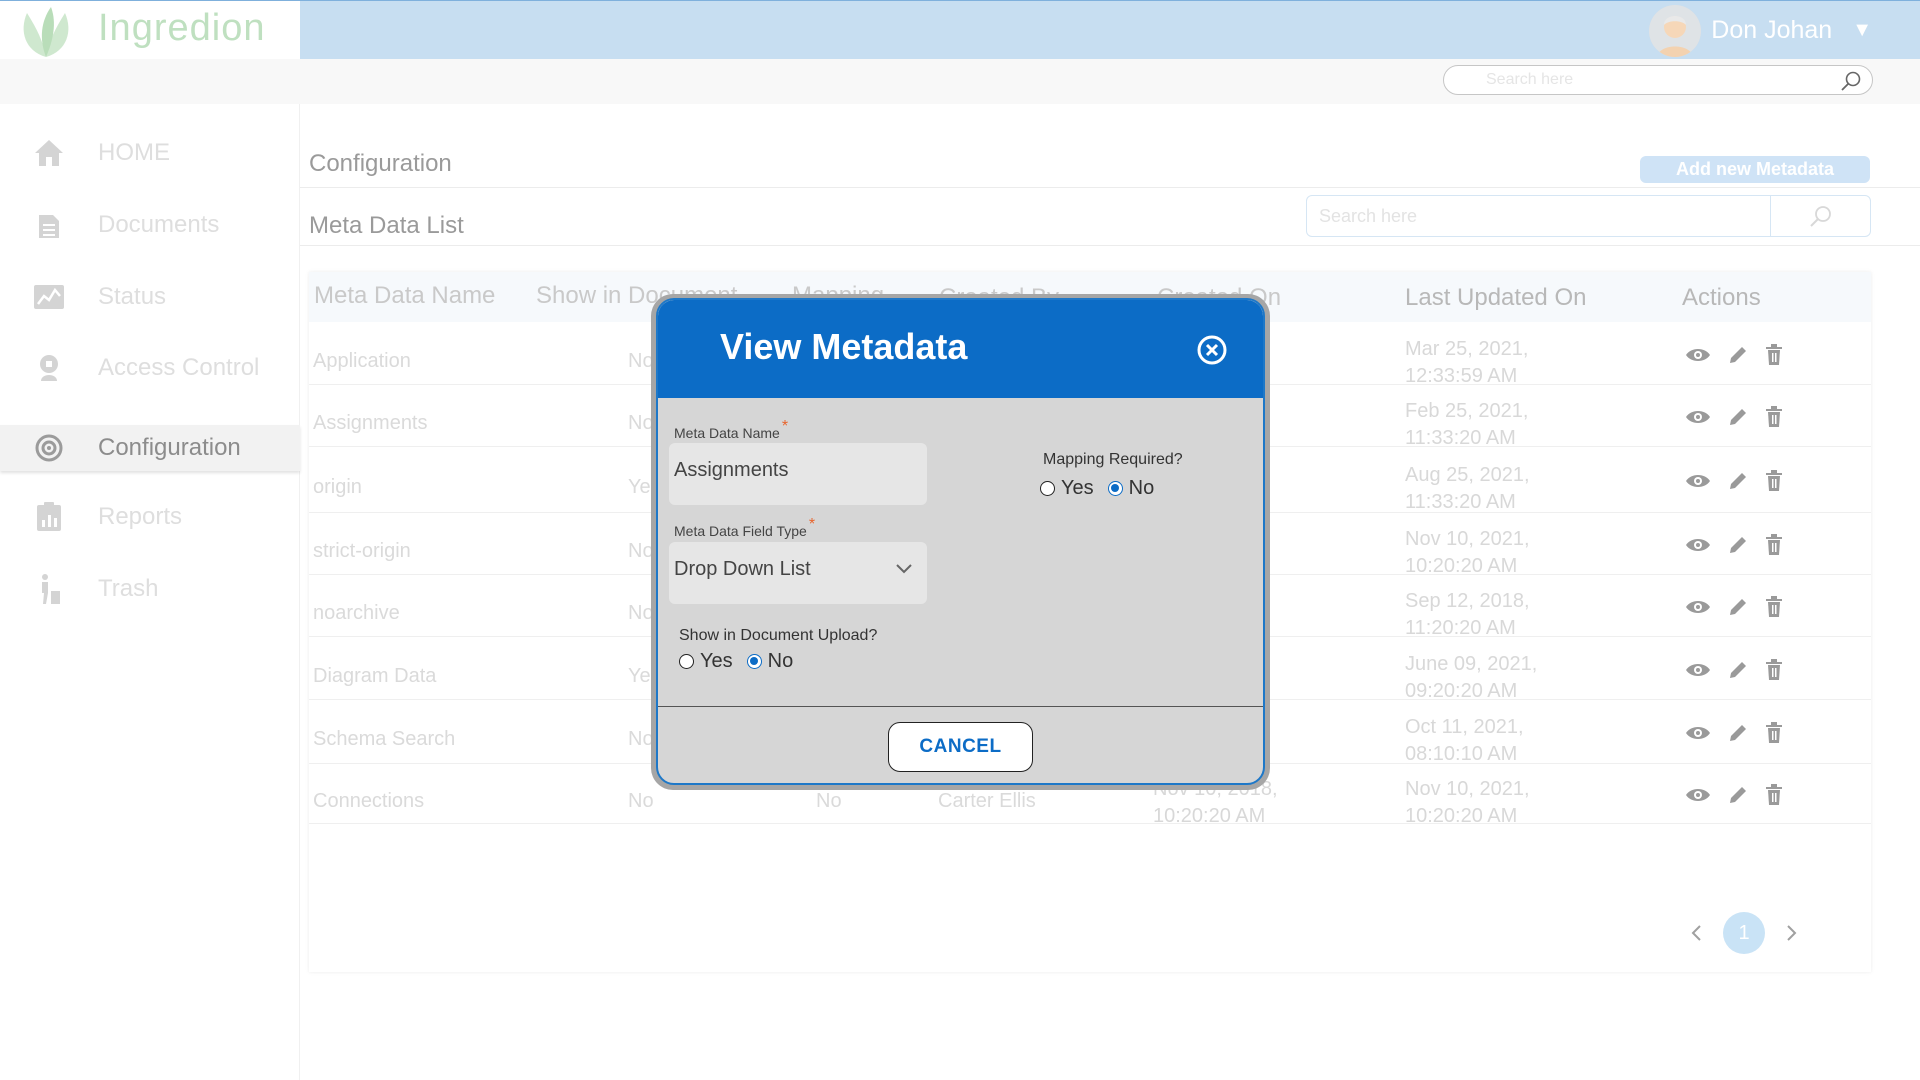 The width and height of the screenshot is (1920, 1080). What do you see at coordinates (1675, 30) in the screenshot?
I see `avatar` at bounding box center [1675, 30].